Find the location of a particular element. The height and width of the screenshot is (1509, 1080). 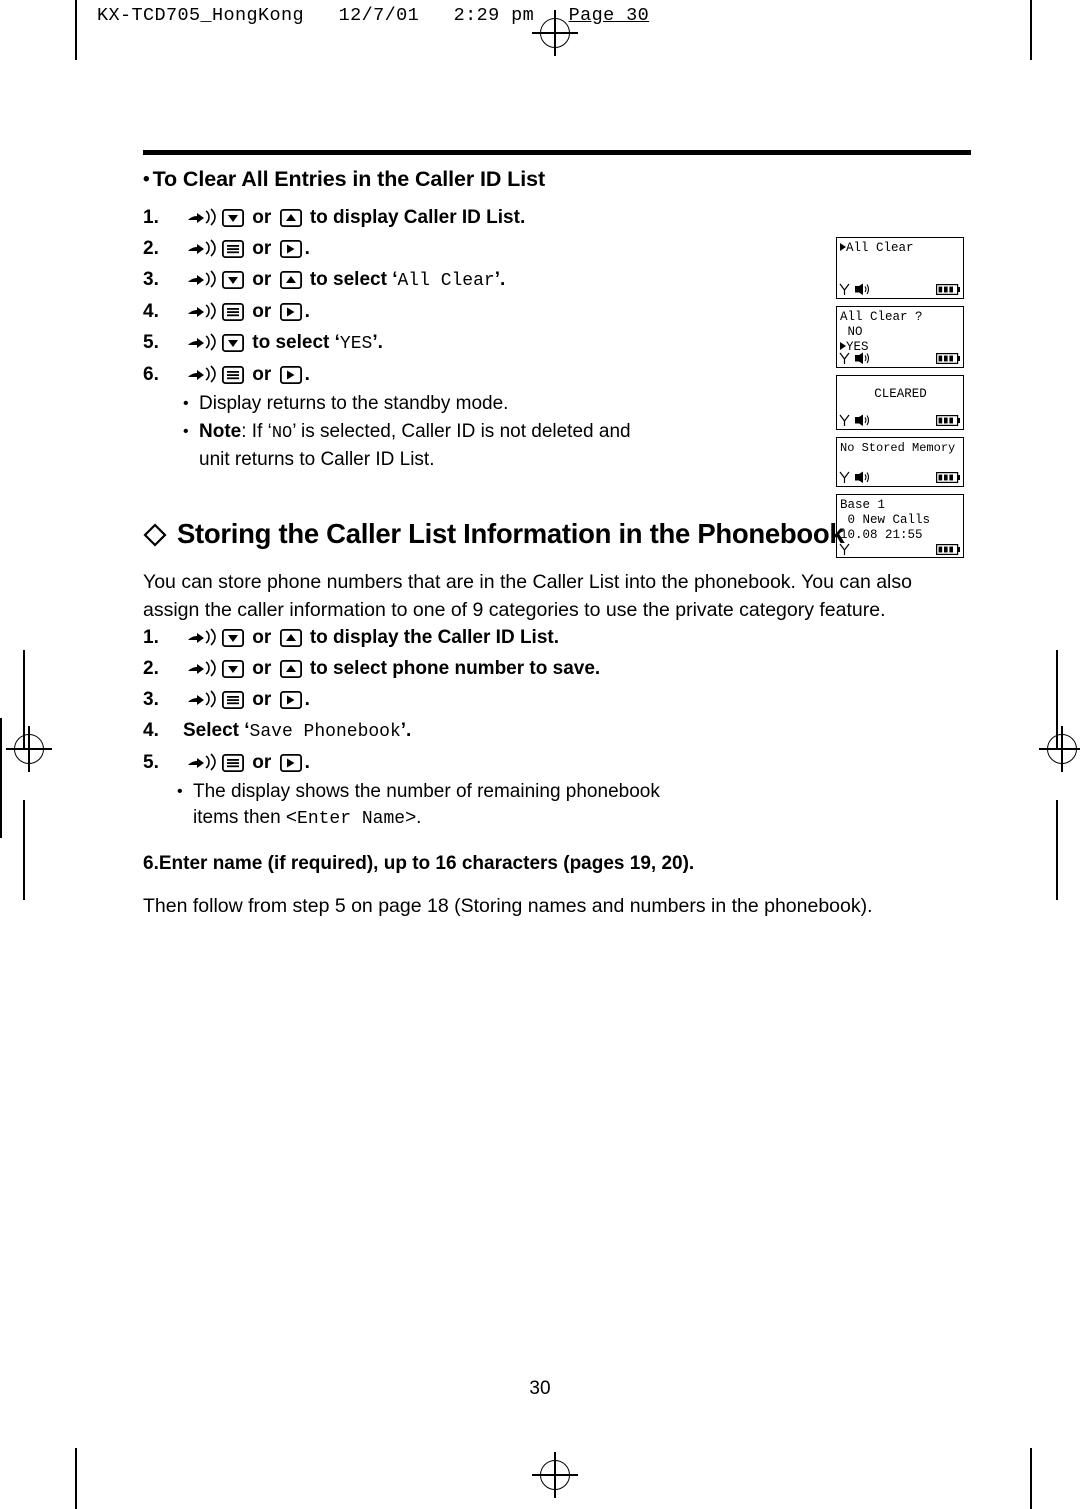

step-item: 4. or . is located at coordinates (557, 312).